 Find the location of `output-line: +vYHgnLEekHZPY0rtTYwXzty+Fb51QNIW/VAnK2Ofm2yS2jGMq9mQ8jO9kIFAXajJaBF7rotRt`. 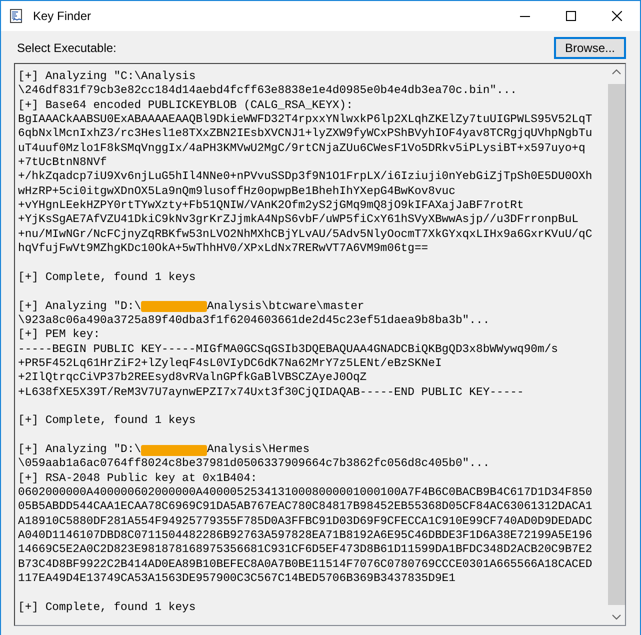

output-line: +vYHgnLEekHZPY0rtTYwXzty+Fb51QNIW/VAnK2Ofm2yS2jGMq9mQ8jO9kIFAXajJaBF7rotRt is located at coordinates (271, 206).